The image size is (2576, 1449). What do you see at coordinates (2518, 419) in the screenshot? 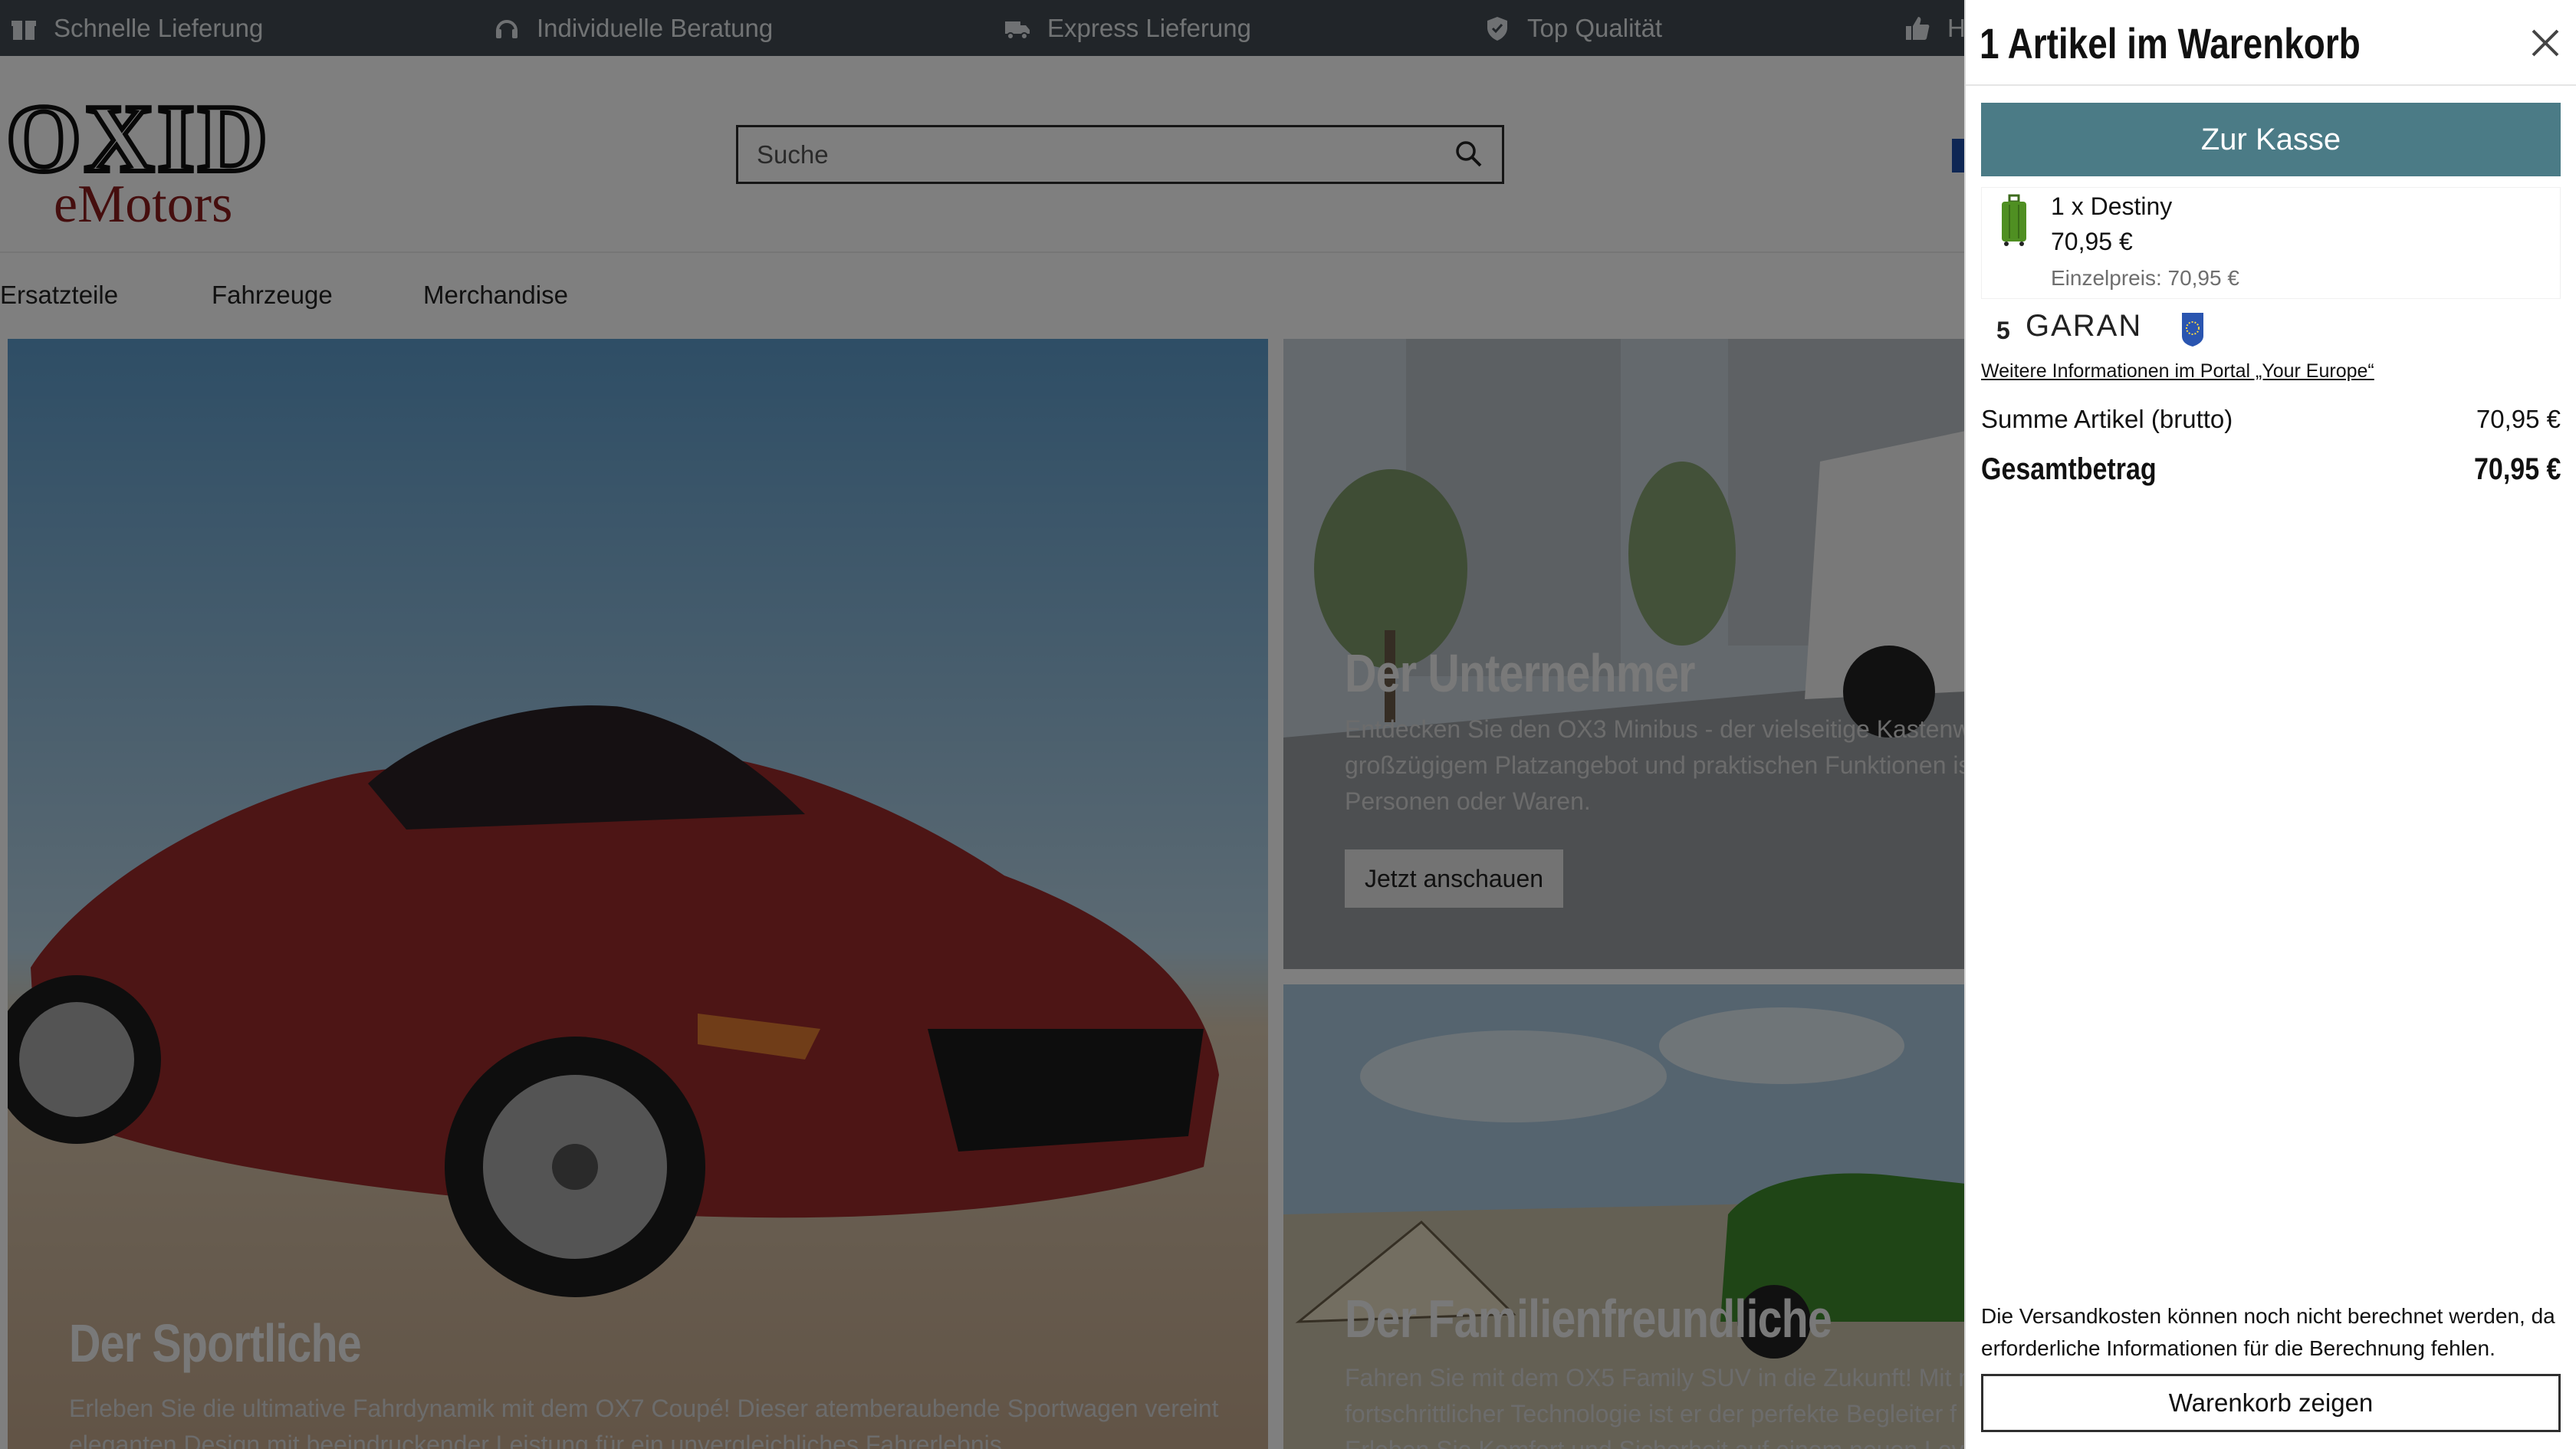
I see `subtotal-value: 70,95 €` at bounding box center [2518, 419].